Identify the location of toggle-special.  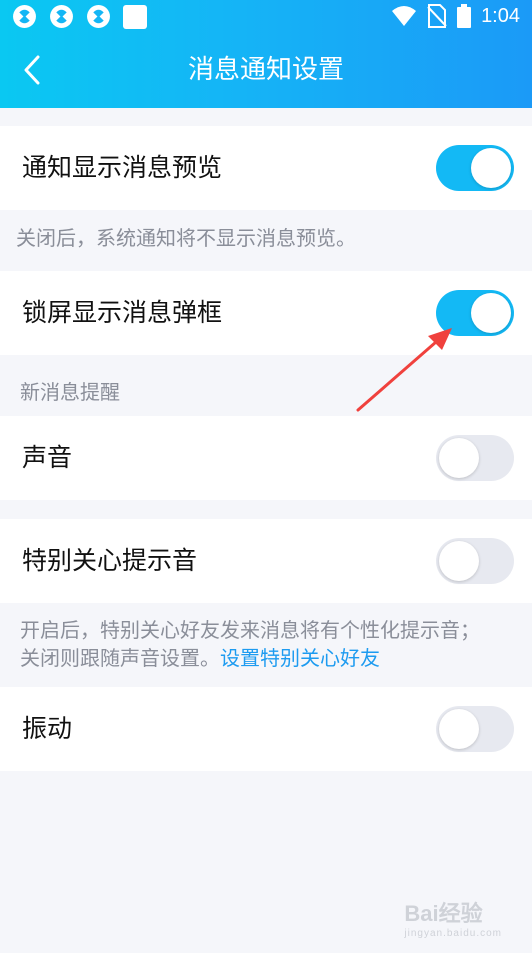
(475, 561).